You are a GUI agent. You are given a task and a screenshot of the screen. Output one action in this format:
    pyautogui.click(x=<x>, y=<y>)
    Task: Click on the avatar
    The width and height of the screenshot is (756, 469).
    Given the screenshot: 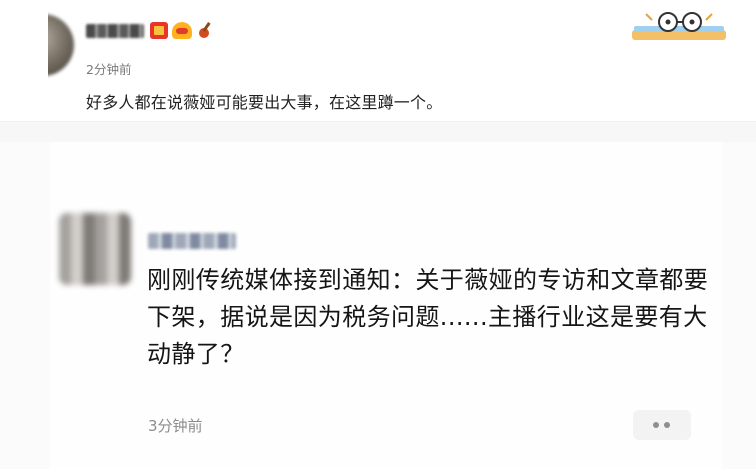 What is the action you would take?
    pyautogui.click(x=95, y=249)
    